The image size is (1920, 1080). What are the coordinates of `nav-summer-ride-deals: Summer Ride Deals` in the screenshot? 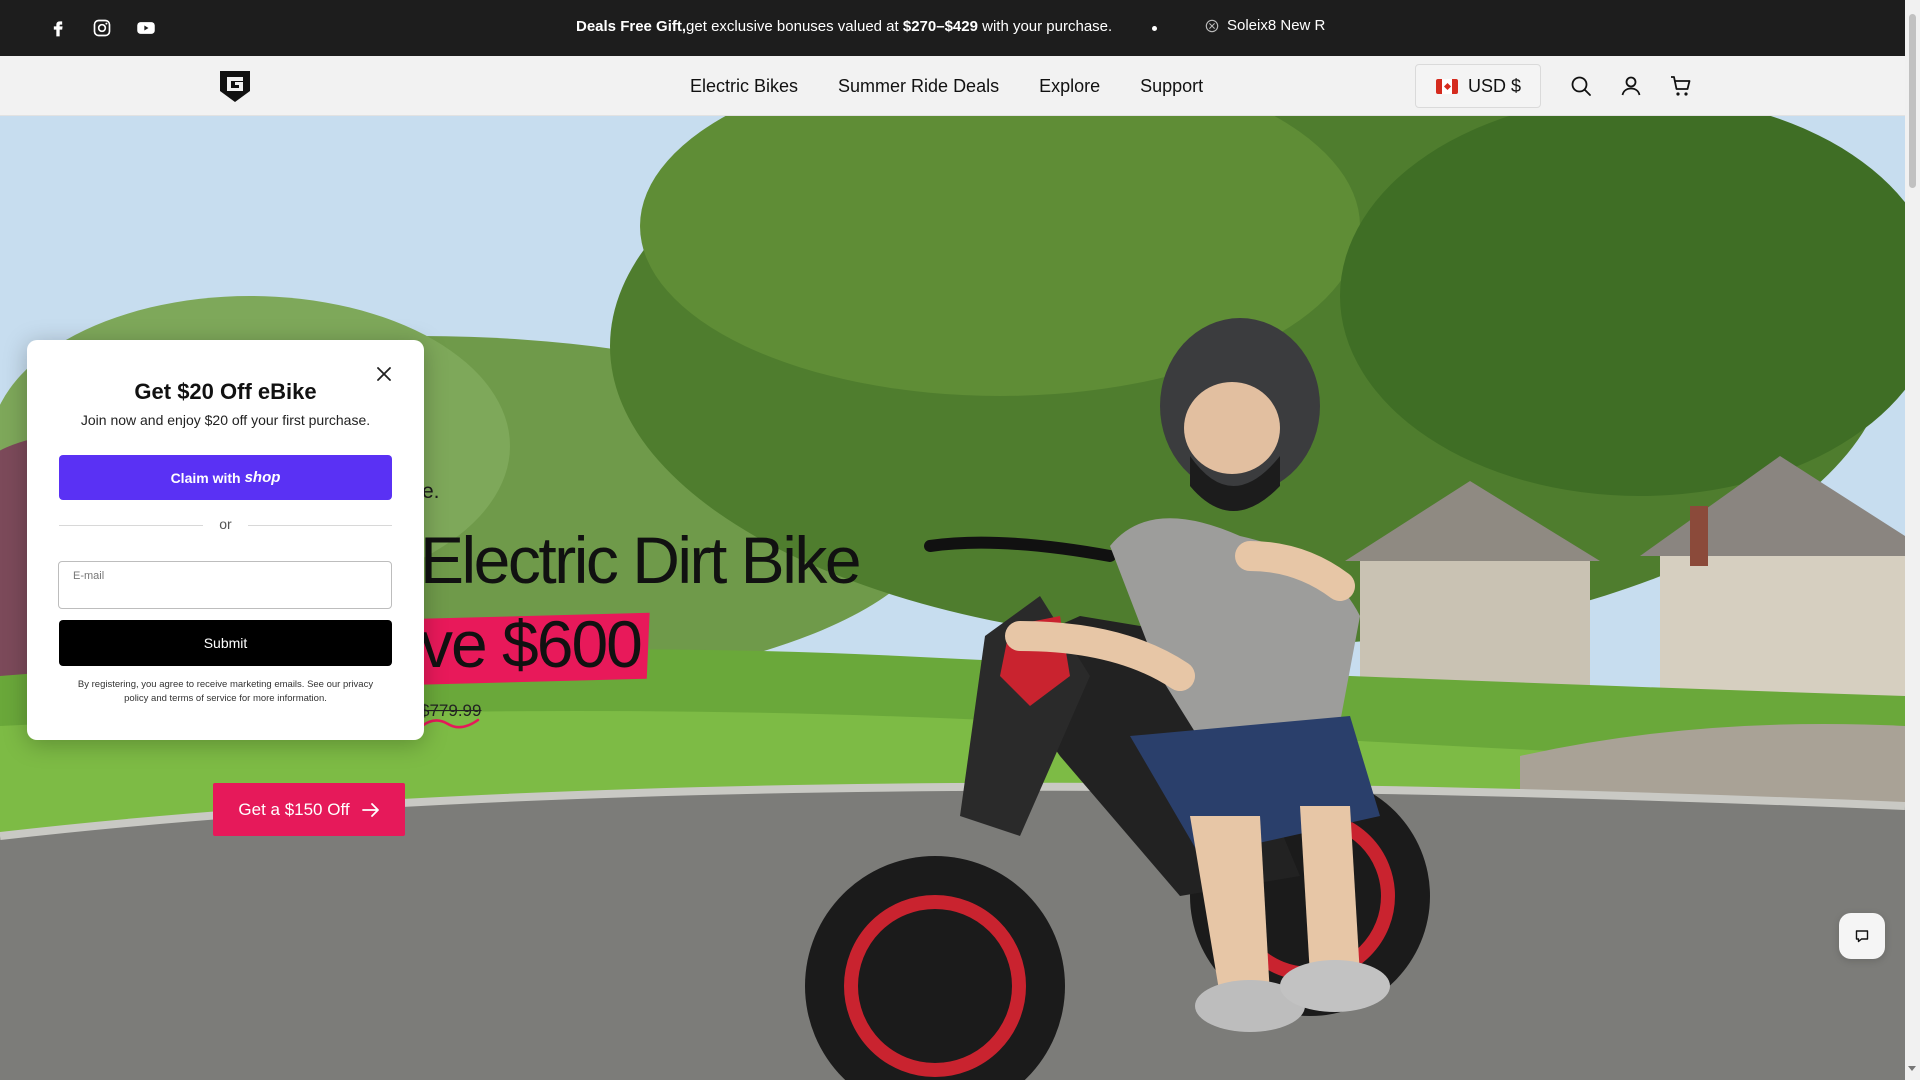 It's located at (918, 86).